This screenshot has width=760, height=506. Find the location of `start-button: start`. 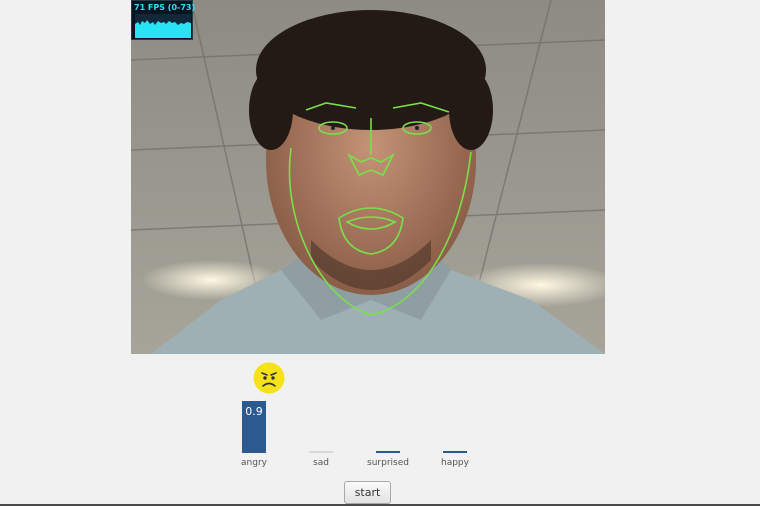

start-button: start is located at coordinates (367, 492).